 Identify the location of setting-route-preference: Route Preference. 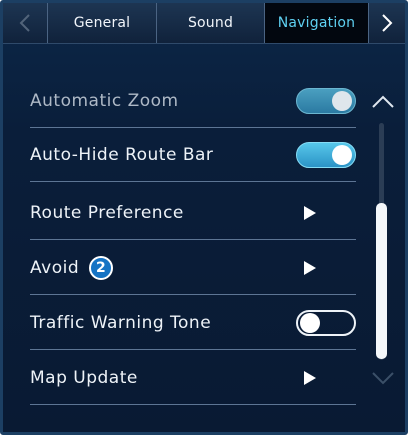
(193, 213).